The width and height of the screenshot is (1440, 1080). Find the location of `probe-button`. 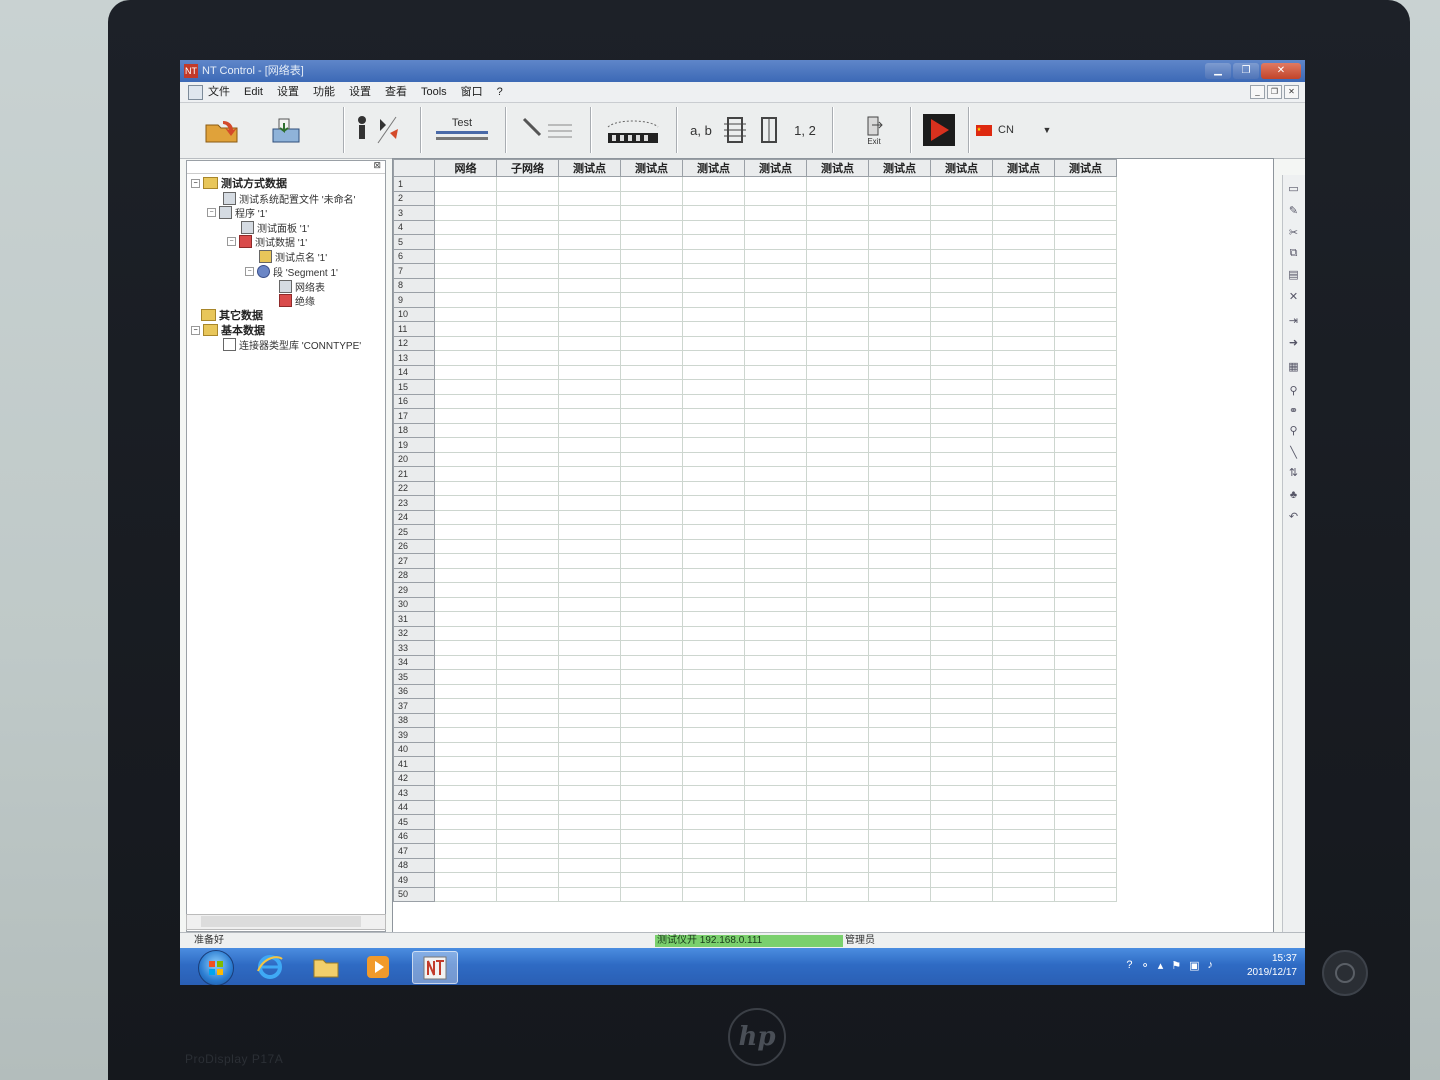

probe-button is located at coordinates (547, 130).